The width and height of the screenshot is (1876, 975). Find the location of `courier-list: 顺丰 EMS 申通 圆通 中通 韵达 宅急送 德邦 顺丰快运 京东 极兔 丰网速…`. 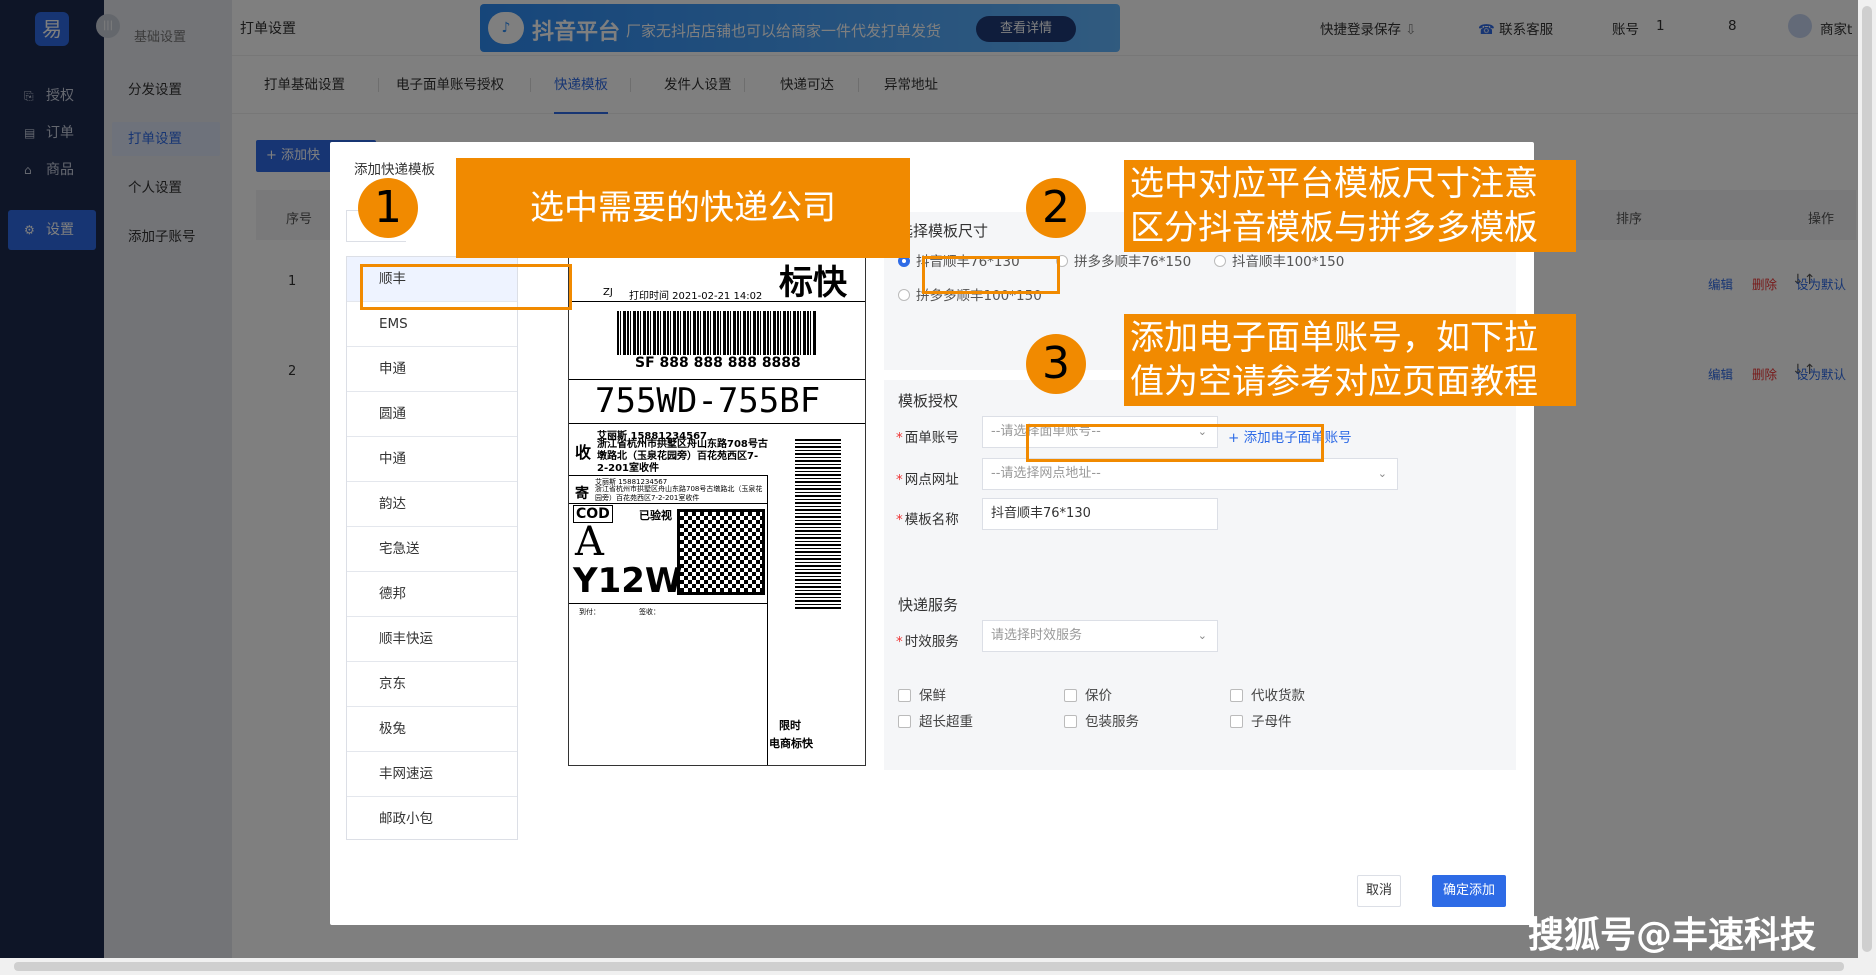

courier-list: 顺丰 EMS 申通 圆通 中通 韵达 宅急送 德邦 顺丰快运 京东 极兔 丰网速… is located at coordinates (432, 548).